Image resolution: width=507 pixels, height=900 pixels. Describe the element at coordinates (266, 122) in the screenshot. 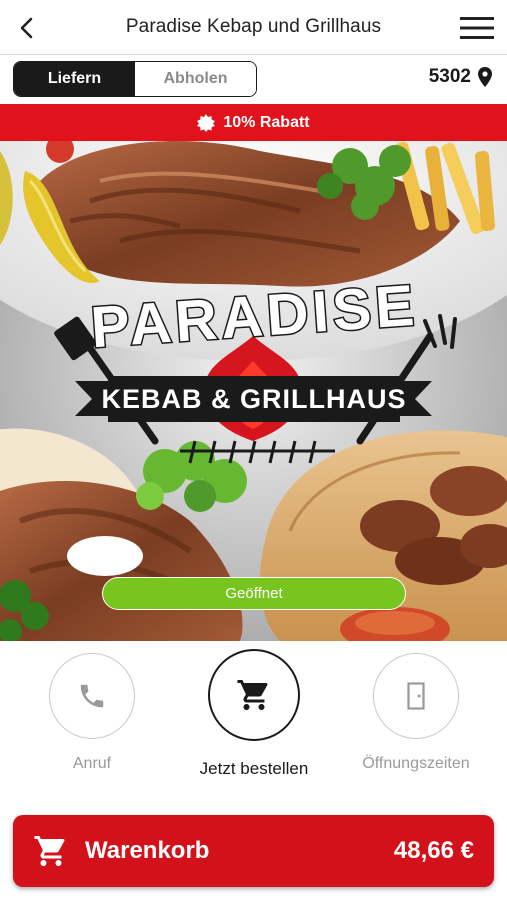

I see `discount-label: 10% Rabatt` at that location.